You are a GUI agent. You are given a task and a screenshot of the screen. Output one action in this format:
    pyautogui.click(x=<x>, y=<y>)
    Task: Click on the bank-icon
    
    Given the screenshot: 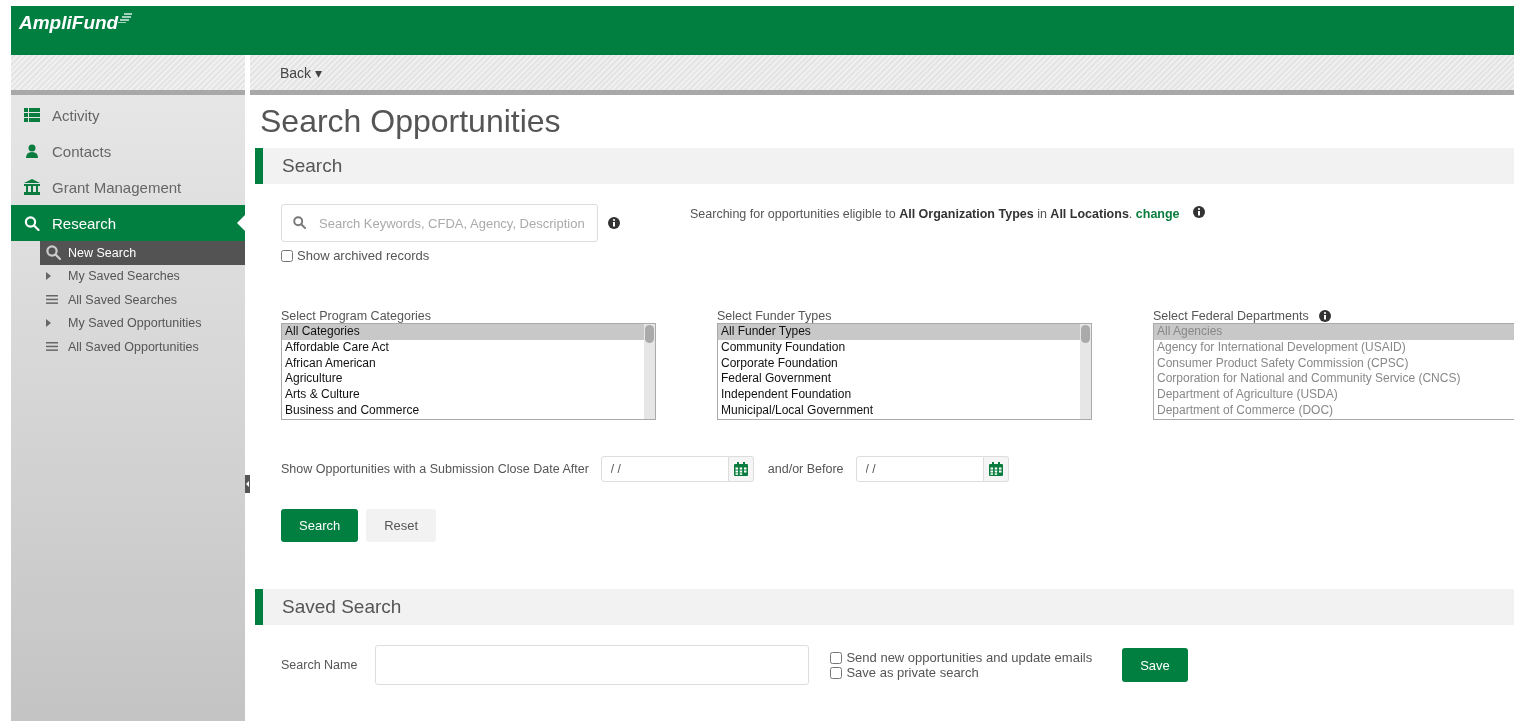 What is the action you would take?
    pyautogui.click(x=32, y=187)
    